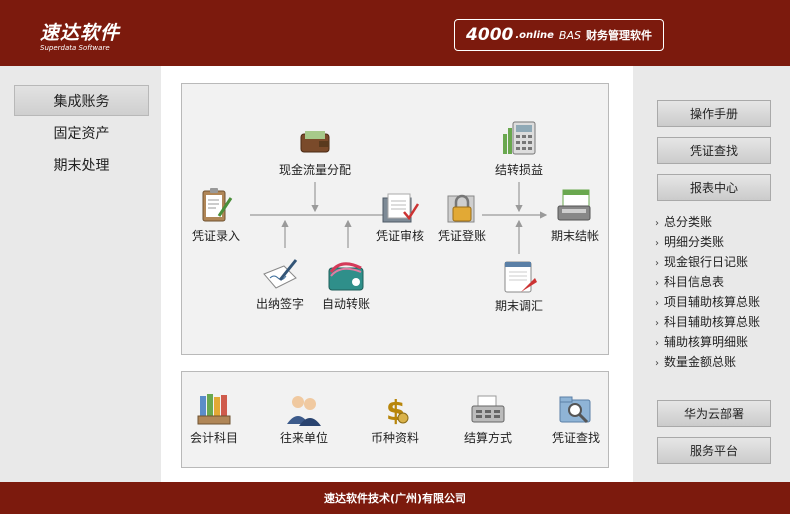 This screenshot has height=514, width=790. What do you see at coordinates (314, 170) in the screenshot?
I see `node-cash-flow-label: 现金流量分配` at bounding box center [314, 170].